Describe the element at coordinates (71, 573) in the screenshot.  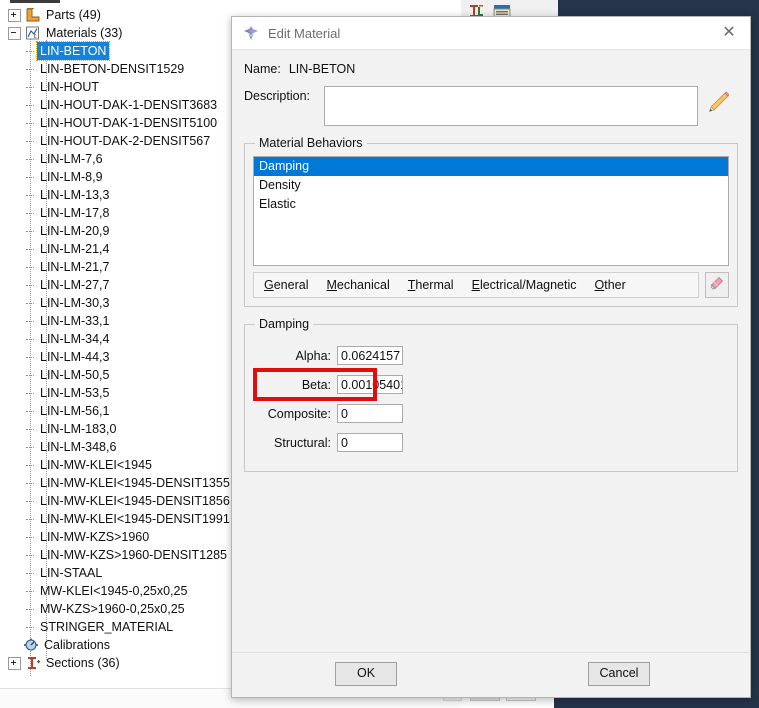
I see `material-name: LIN-STAAL` at that location.